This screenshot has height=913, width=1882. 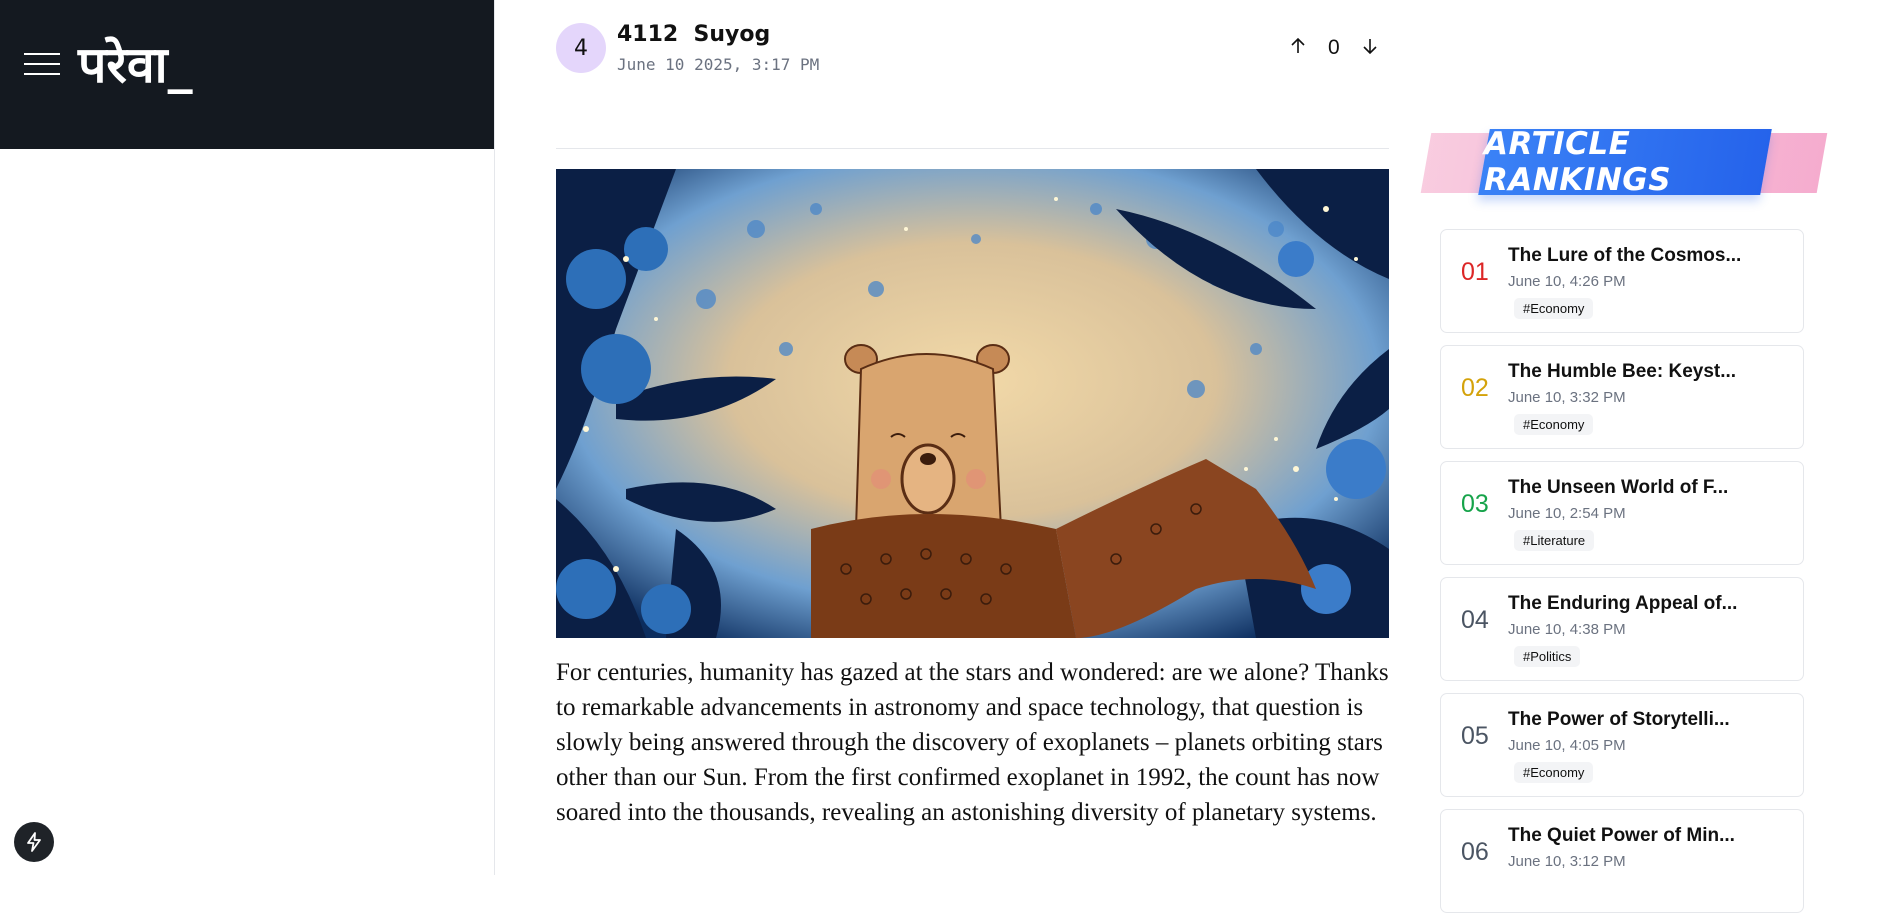 What do you see at coordinates (972, 148) in the screenshot?
I see `header-divider` at bounding box center [972, 148].